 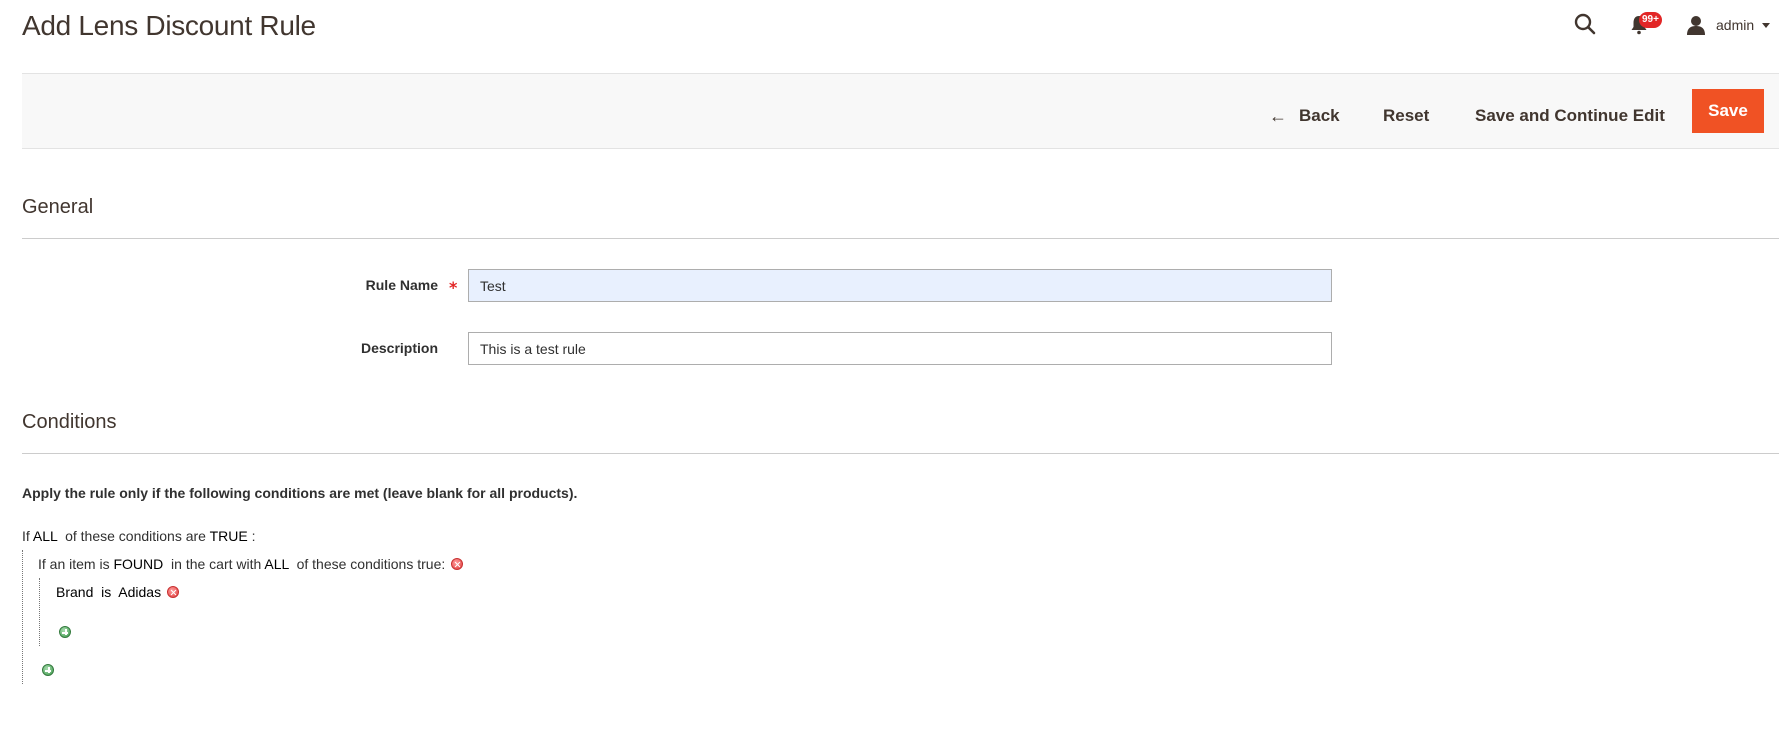 I want to click on notification-count-badge: 99+, so click(x=1650, y=20).